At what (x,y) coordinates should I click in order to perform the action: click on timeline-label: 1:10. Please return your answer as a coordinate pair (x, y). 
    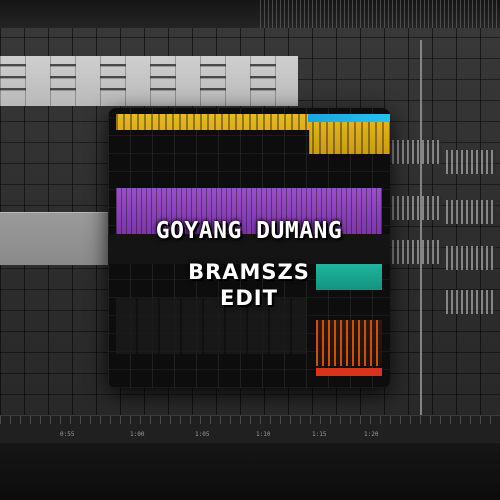
    Looking at the image, I should click on (263, 434).